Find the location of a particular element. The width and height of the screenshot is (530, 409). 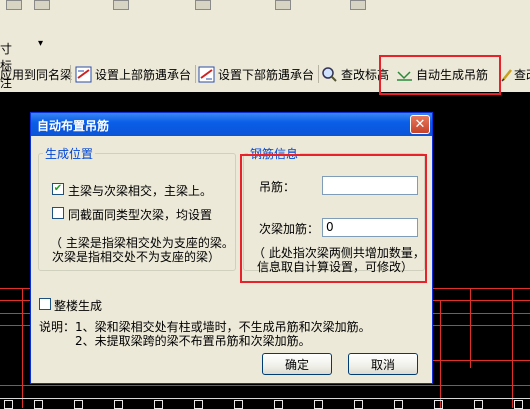

close-button: ✕ is located at coordinates (420, 124).